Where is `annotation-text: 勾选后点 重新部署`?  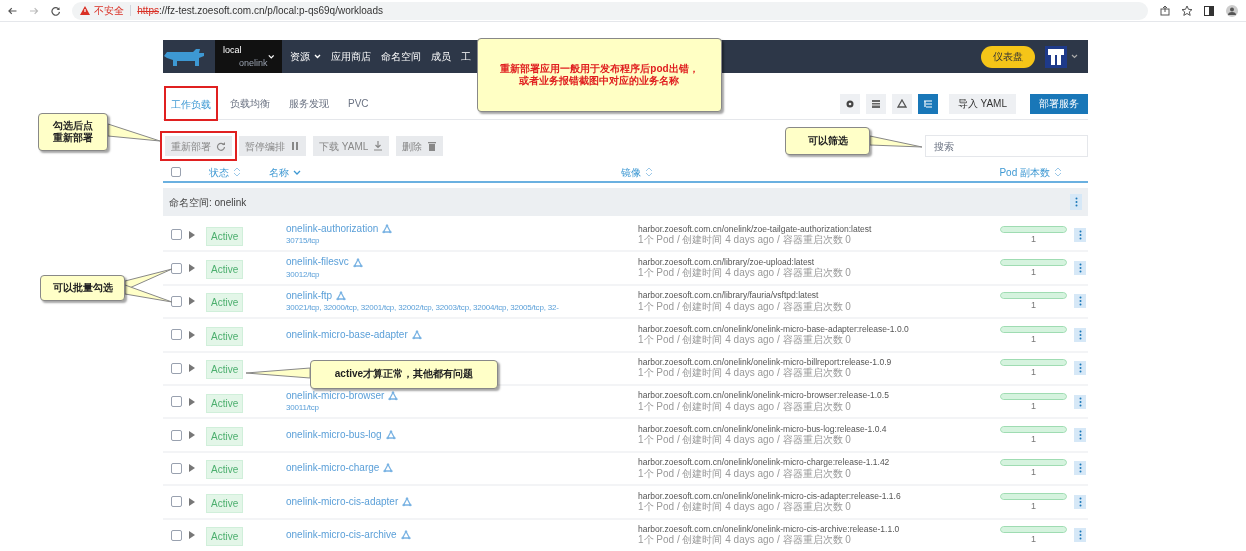 annotation-text: 勾选后点 重新部署 is located at coordinates (73, 132).